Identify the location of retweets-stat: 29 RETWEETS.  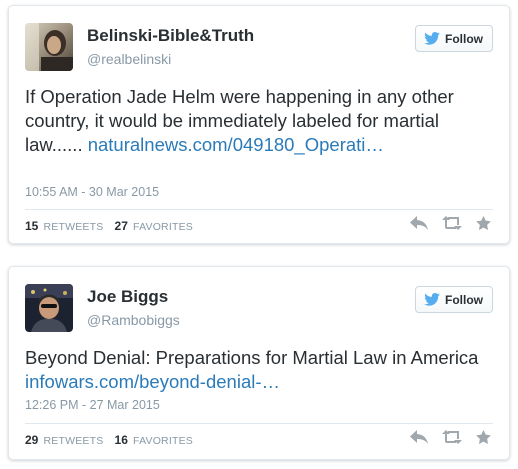
(64, 440).